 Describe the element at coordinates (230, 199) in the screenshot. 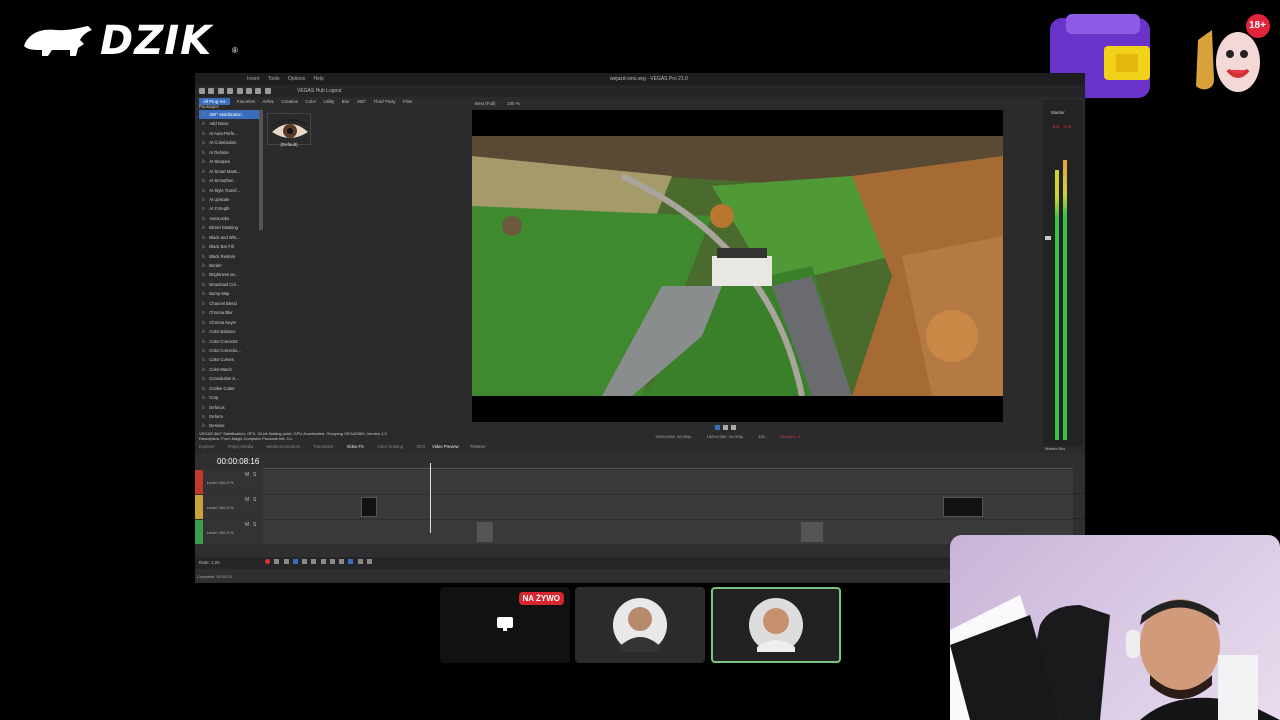

I see `fx-list-item: fx AI Upscale` at that location.